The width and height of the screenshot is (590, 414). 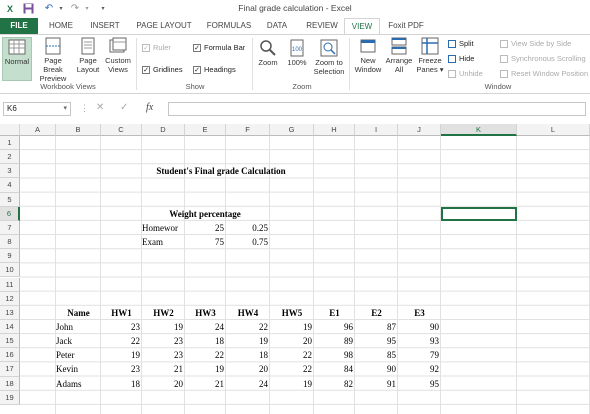 What do you see at coordinates (10, 130) in the screenshot?
I see `select-all-corner` at bounding box center [10, 130].